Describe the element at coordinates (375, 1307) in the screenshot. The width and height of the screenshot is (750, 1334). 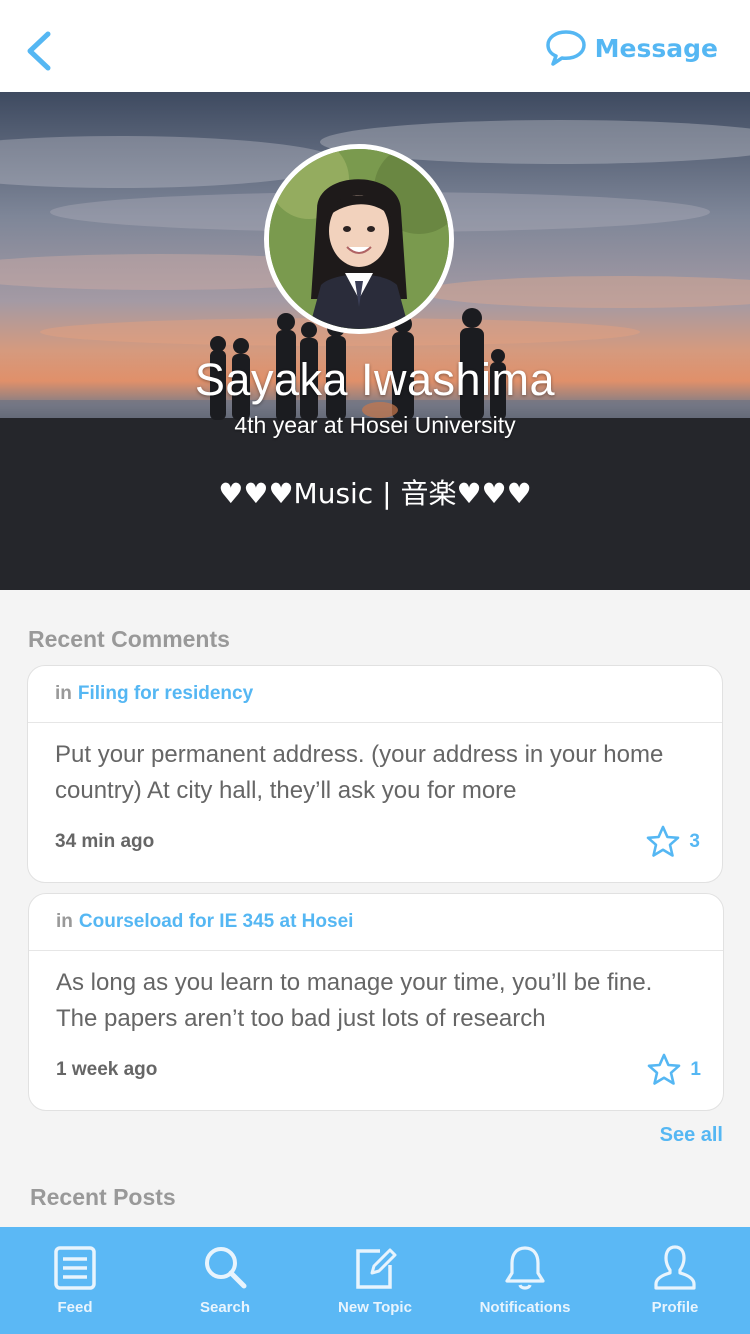
I see `tab-label: New Topic` at that location.